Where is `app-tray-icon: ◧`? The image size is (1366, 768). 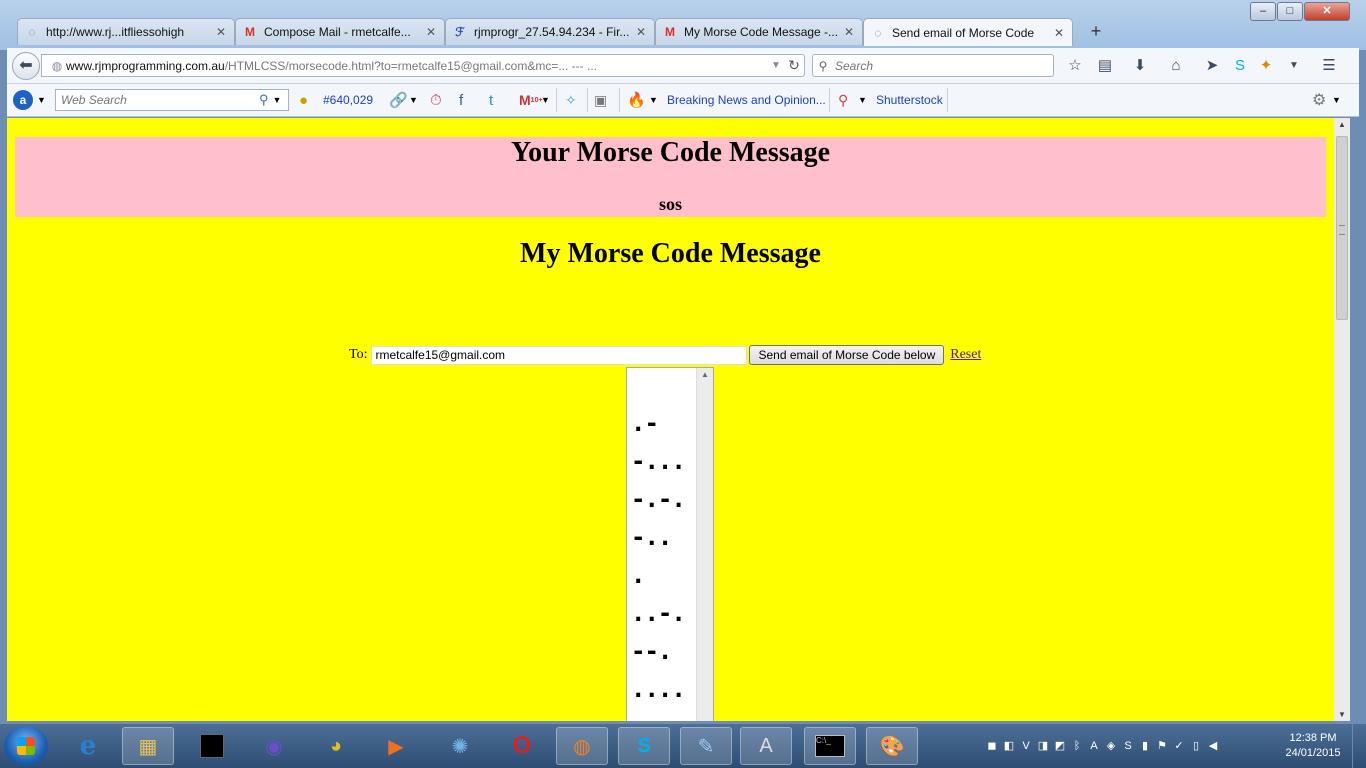 app-tray-icon: ◧ is located at coordinates (1009, 746).